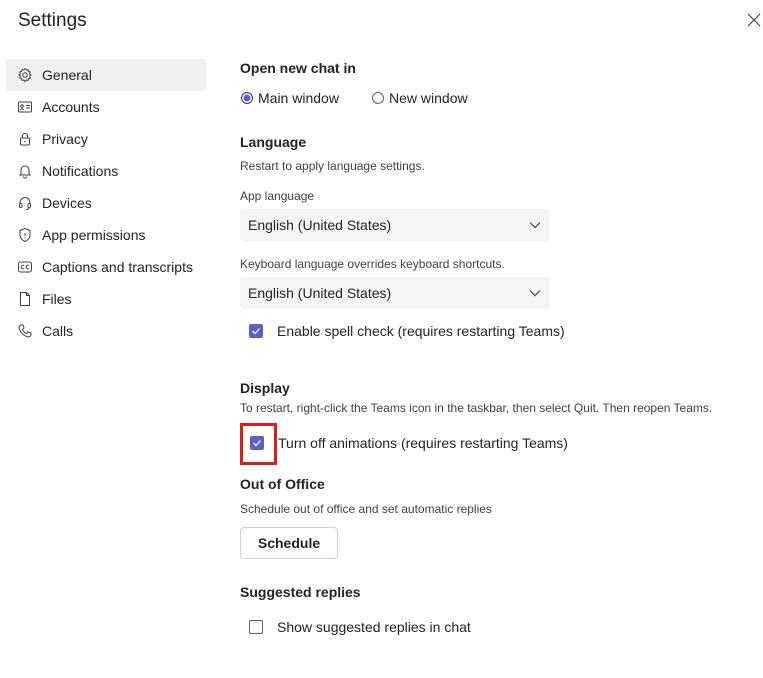  I want to click on schedule-button: Schedule, so click(289, 543).